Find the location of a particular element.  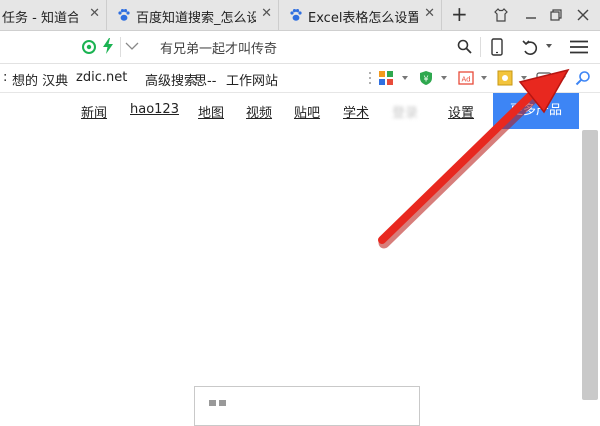

address-separator is located at coordinates (120, 47).